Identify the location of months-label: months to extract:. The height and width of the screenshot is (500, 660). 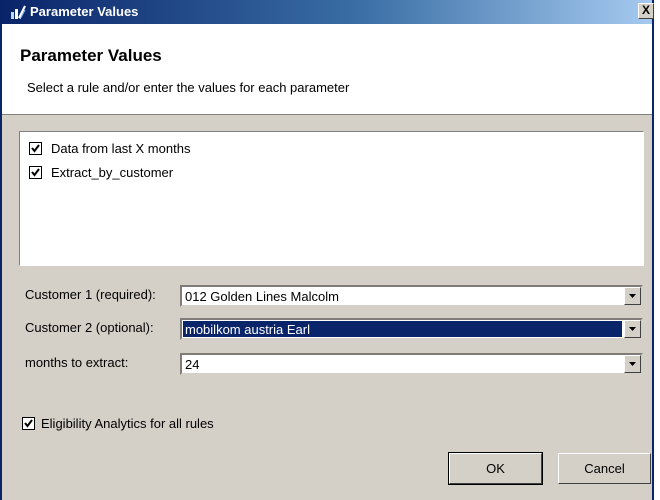
(77, 362).